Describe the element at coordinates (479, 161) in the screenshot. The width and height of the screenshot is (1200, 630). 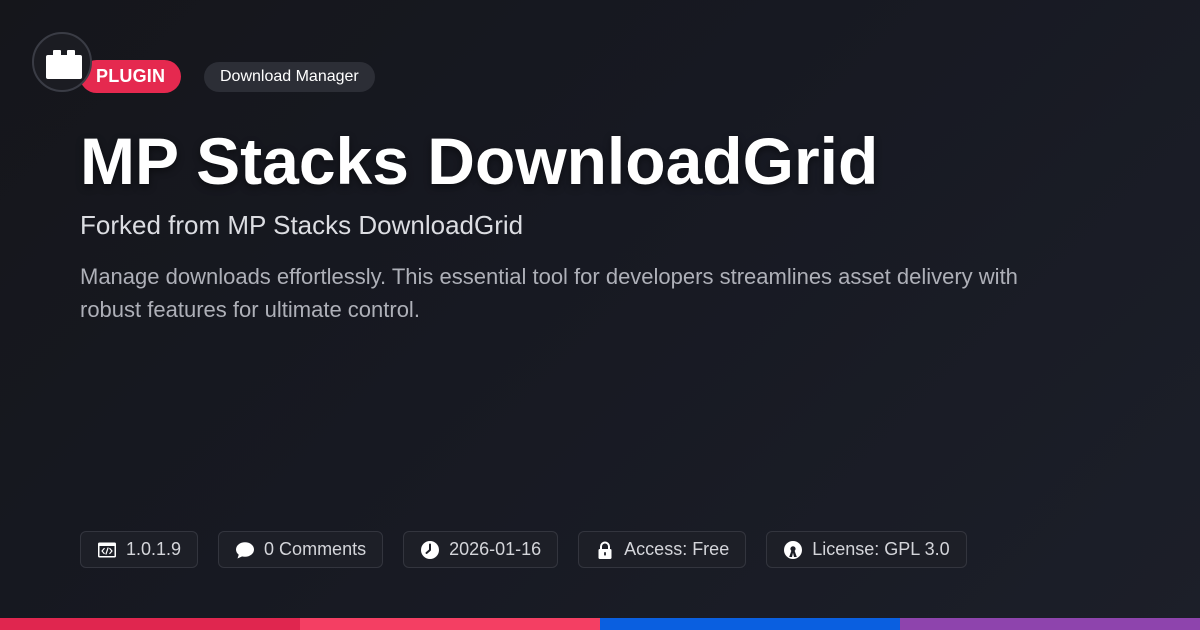
I see `page-title: MP Stacks DownloadGrid` at that location.